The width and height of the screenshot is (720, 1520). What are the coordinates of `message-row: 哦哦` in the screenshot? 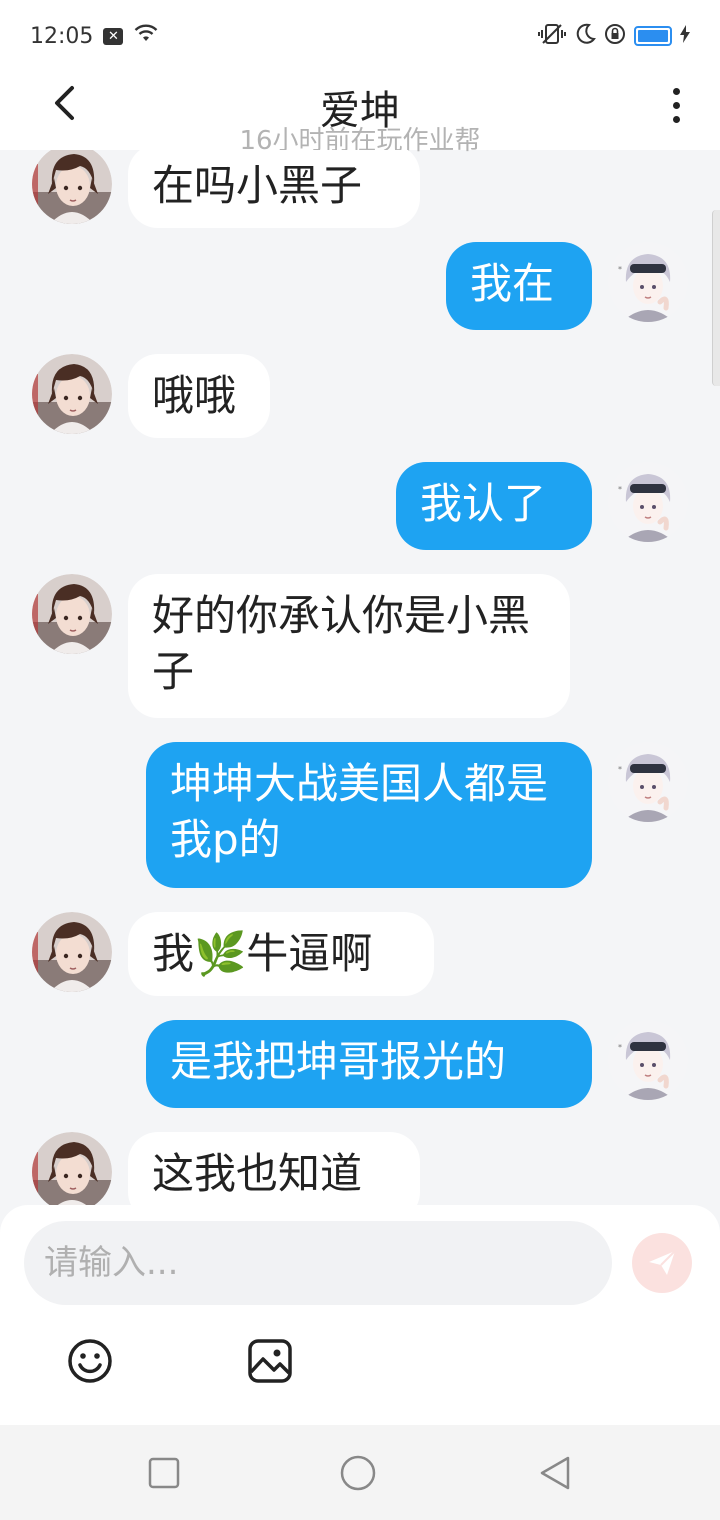 It's located at (360, 396).